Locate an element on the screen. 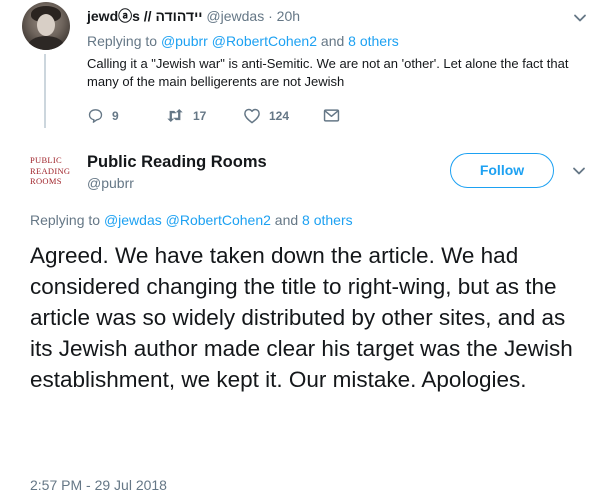 Image resolution: width=604 pixels, height=501 pixels. parent-display-name: jewdⓐs // יידהודה is located at coordinates (145, 16).